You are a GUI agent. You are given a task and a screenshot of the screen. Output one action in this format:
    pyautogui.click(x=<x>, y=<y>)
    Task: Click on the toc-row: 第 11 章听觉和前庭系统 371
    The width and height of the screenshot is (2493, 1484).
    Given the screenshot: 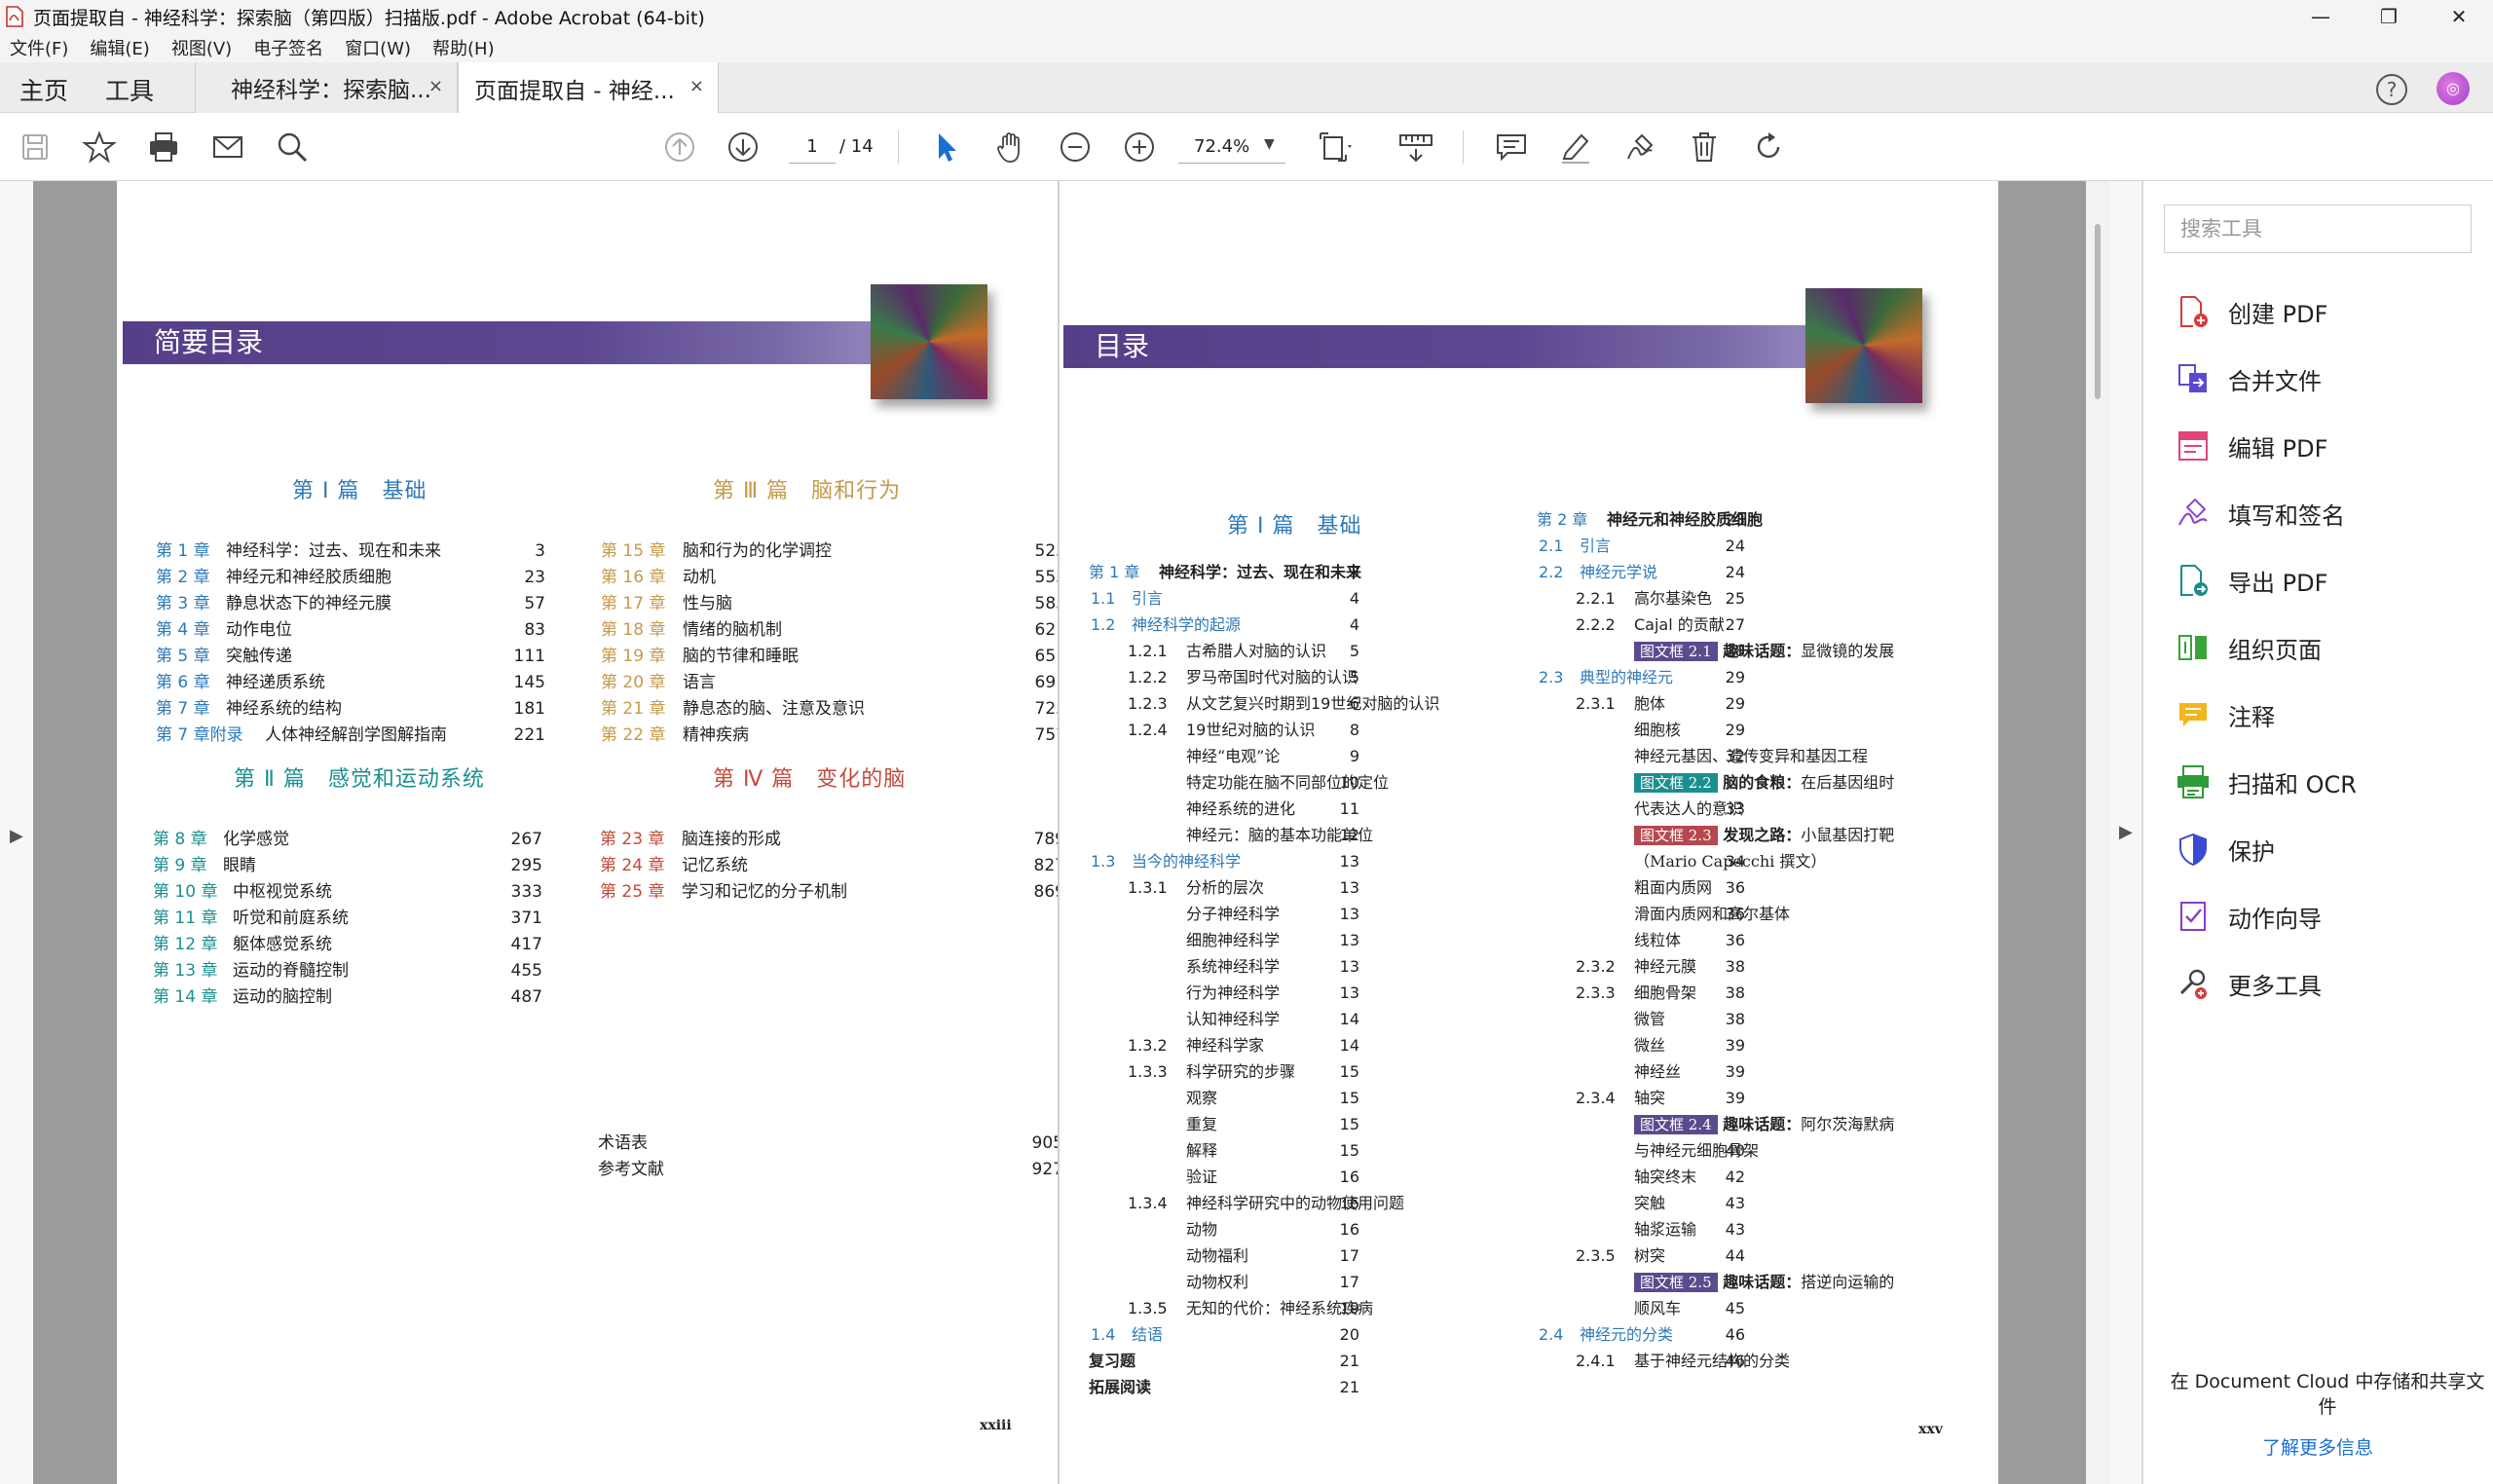 What is the action you would take?
    pyautogui.click(x=358, y=918)
    